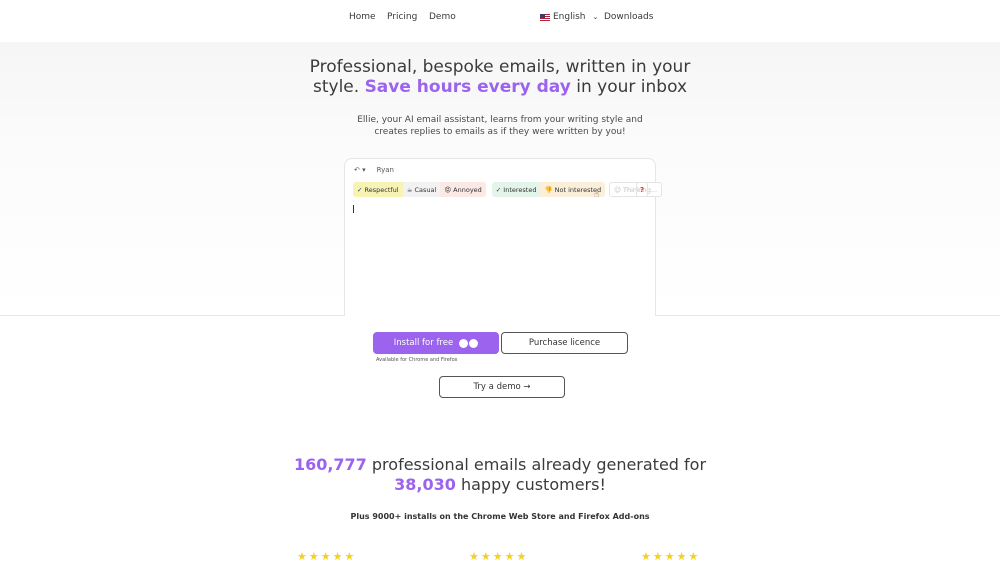  What do you see at coordinates (628, 17) in the screenshot?
I see `nav-downloads: Downloads` at bounding box center [628, 17].